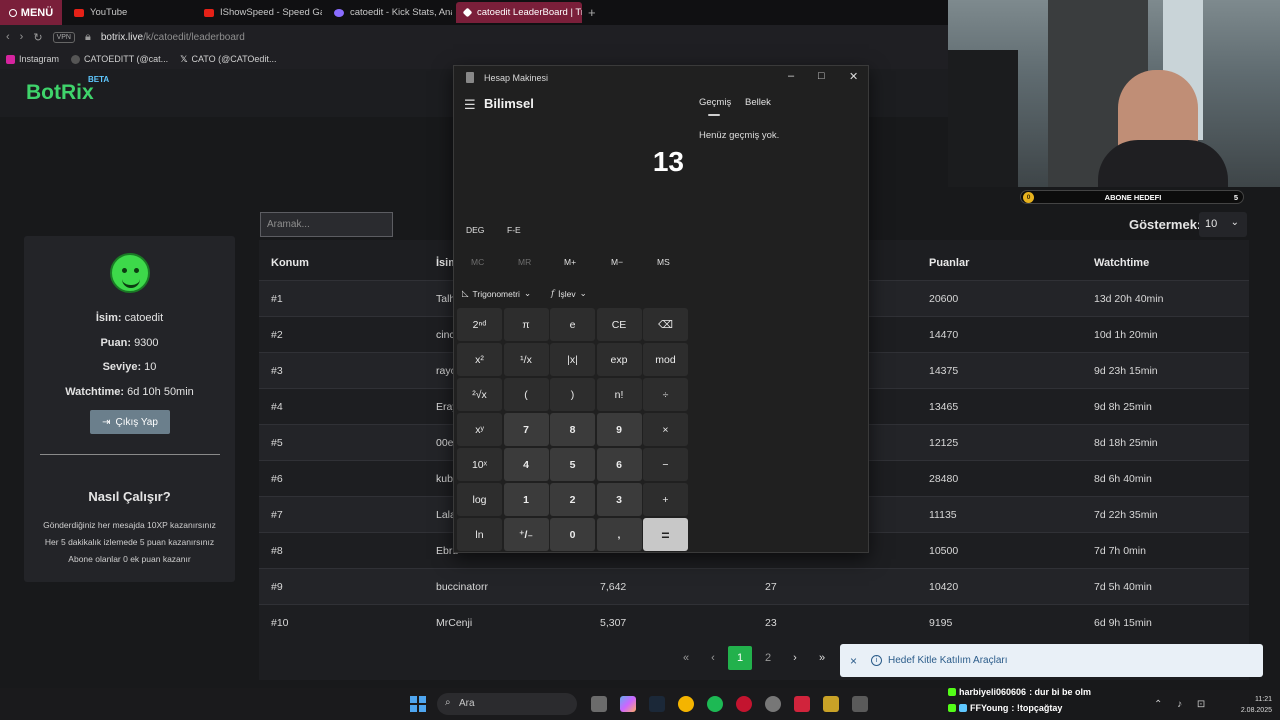 The height and width of the screenshot is (720, 1280). I want to click on vpn-badge: VPN, so click(63, 37).